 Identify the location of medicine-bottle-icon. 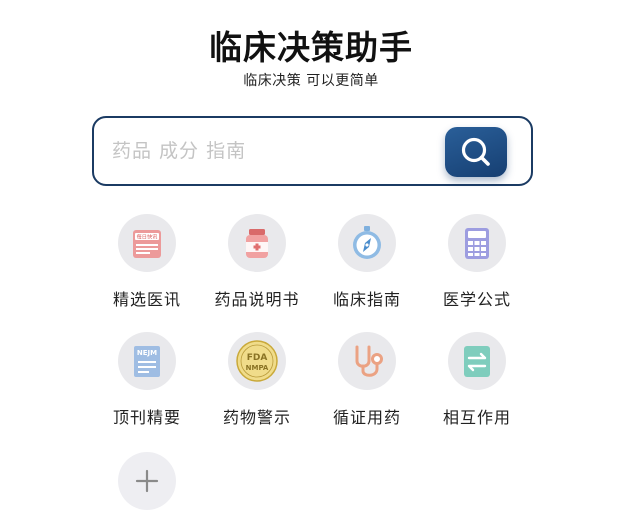
(257, 243).